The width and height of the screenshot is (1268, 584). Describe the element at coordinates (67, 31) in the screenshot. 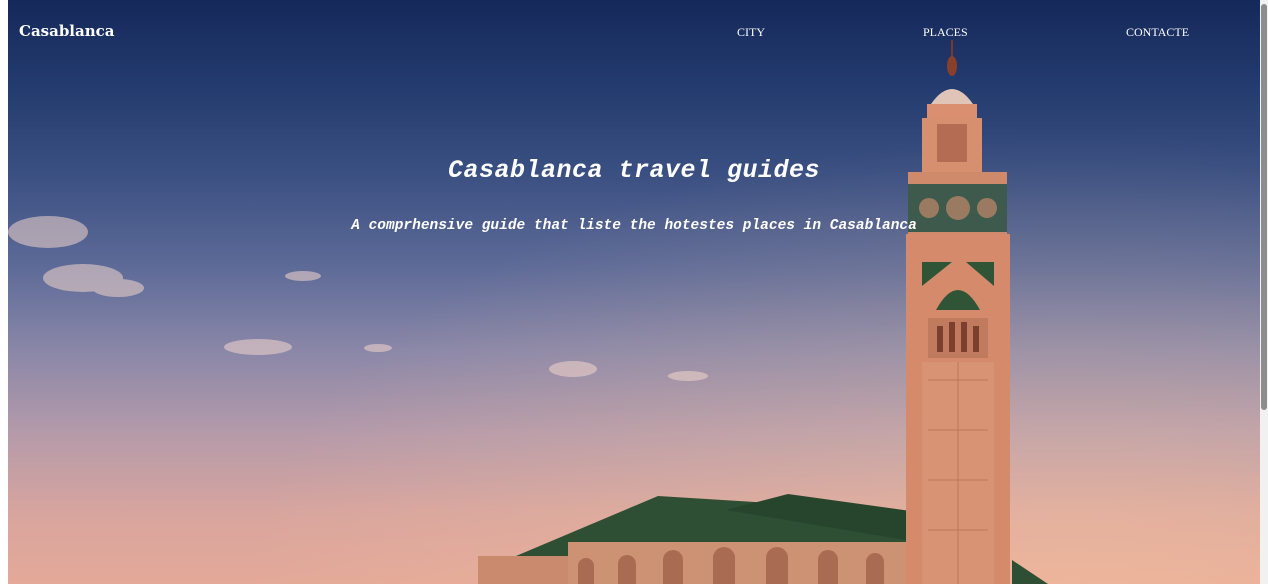

I see `brand-logo-link: Casablanca` at that location.